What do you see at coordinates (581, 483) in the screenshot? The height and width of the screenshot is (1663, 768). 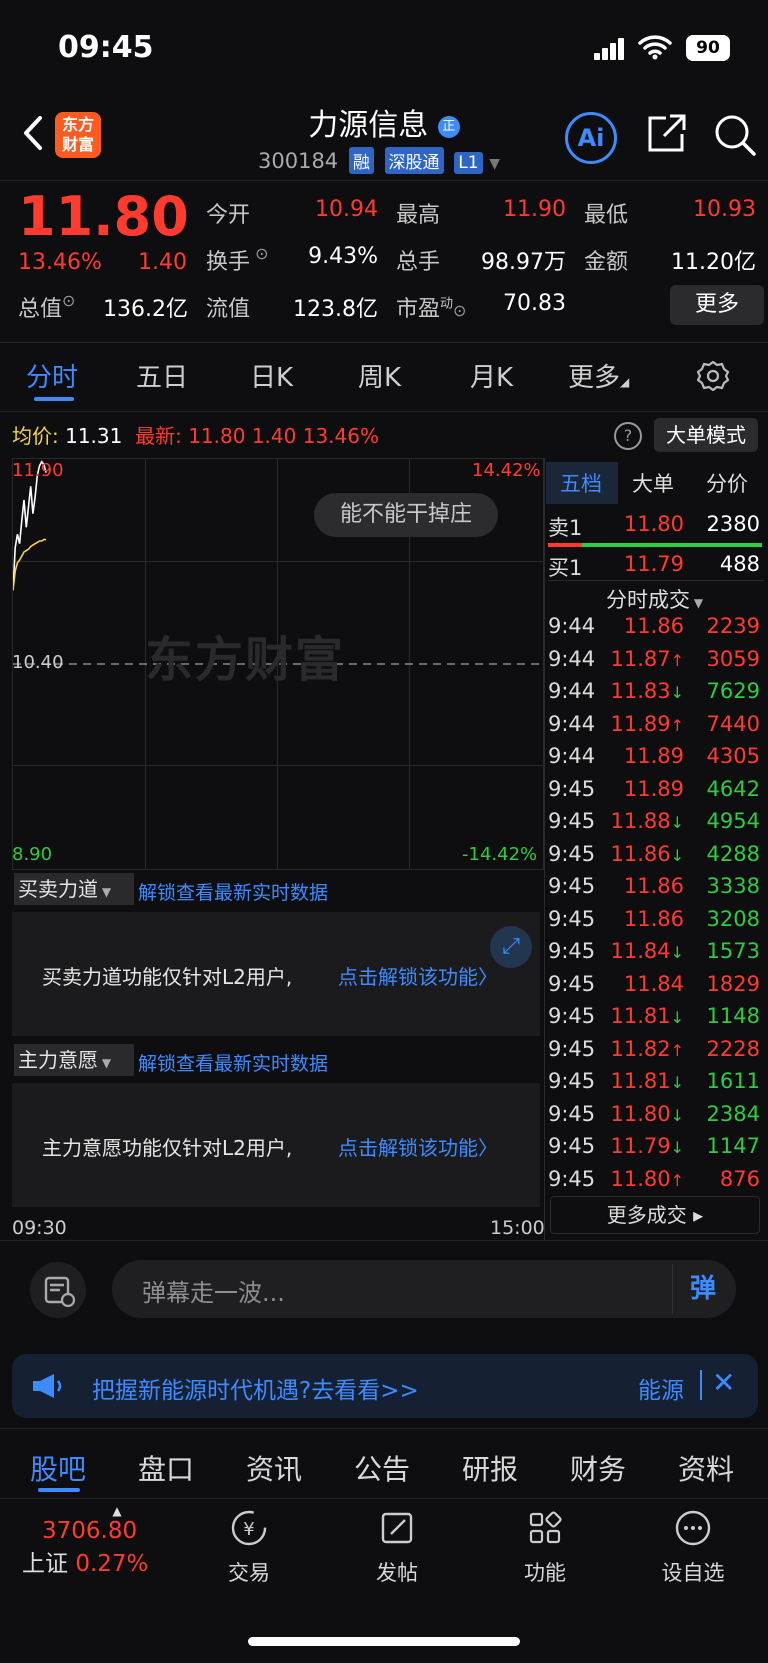 I see `tab-level5: 五档` at bounding box center [581, 483].